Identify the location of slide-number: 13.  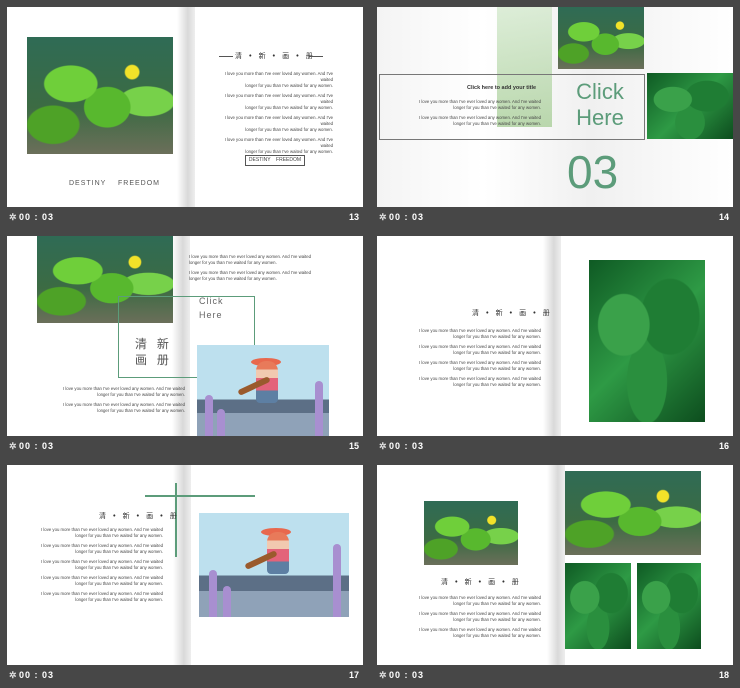
(353, 217).